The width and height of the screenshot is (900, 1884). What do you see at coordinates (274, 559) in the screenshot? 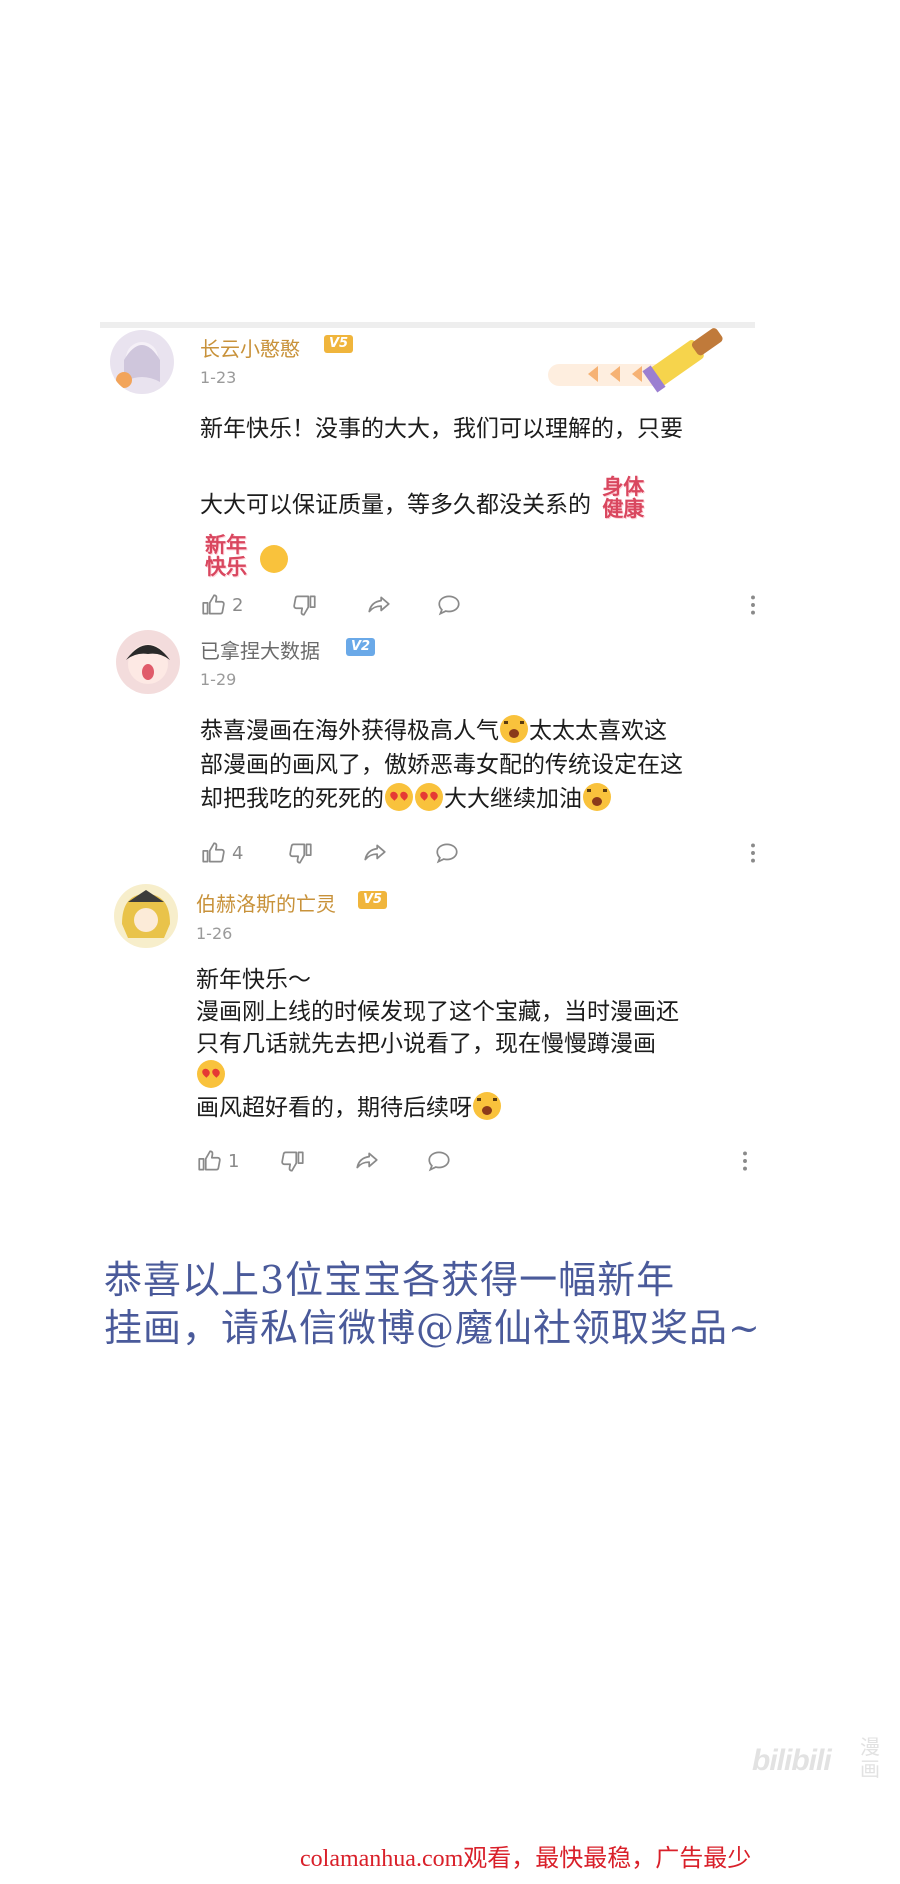
I see `smirk-emoji-icon` at bounding box center [274, 559].